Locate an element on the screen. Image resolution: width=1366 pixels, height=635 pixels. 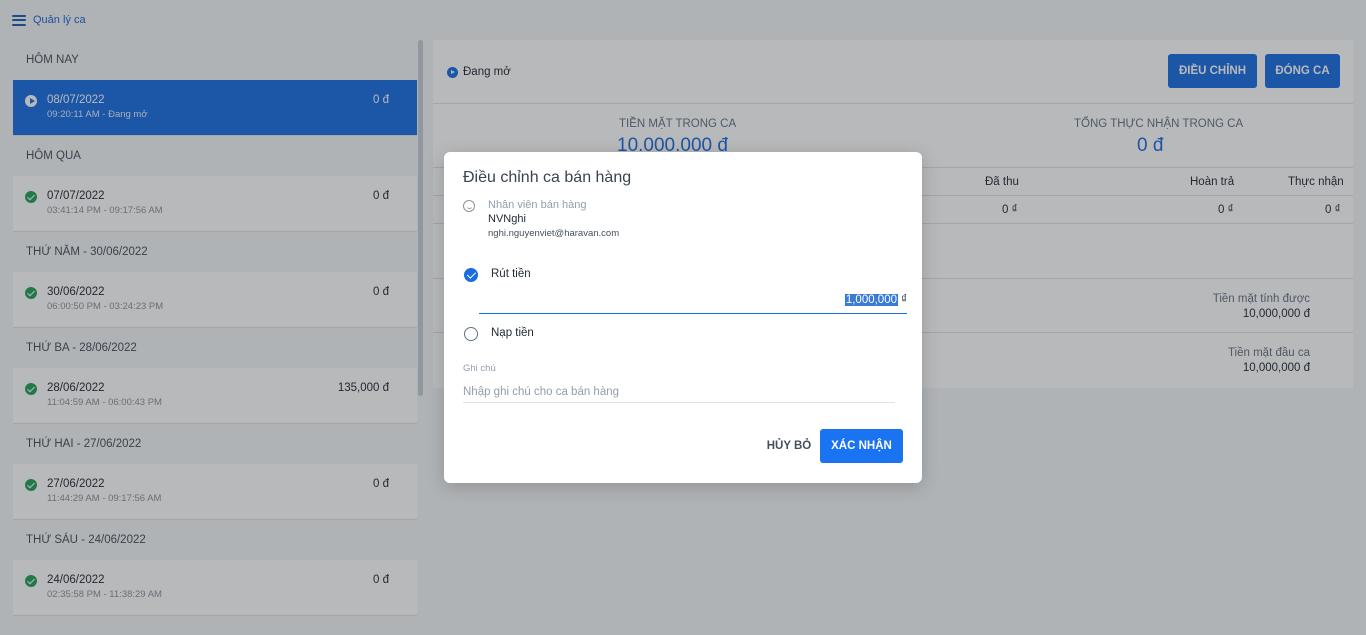
amount-value: 1,000,000 is located at coordinates (871, 300).